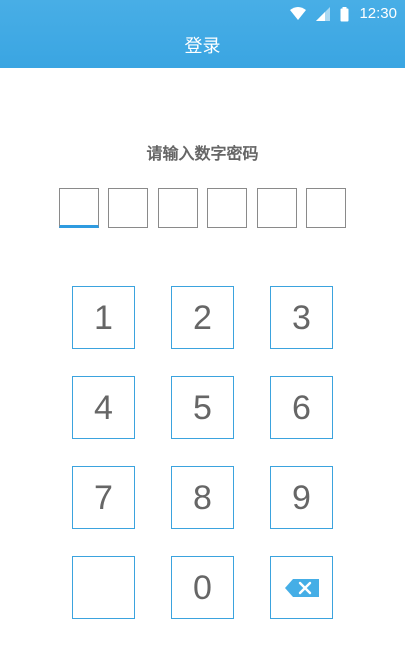  I want to click on key-4: 4, so click(103, 407).